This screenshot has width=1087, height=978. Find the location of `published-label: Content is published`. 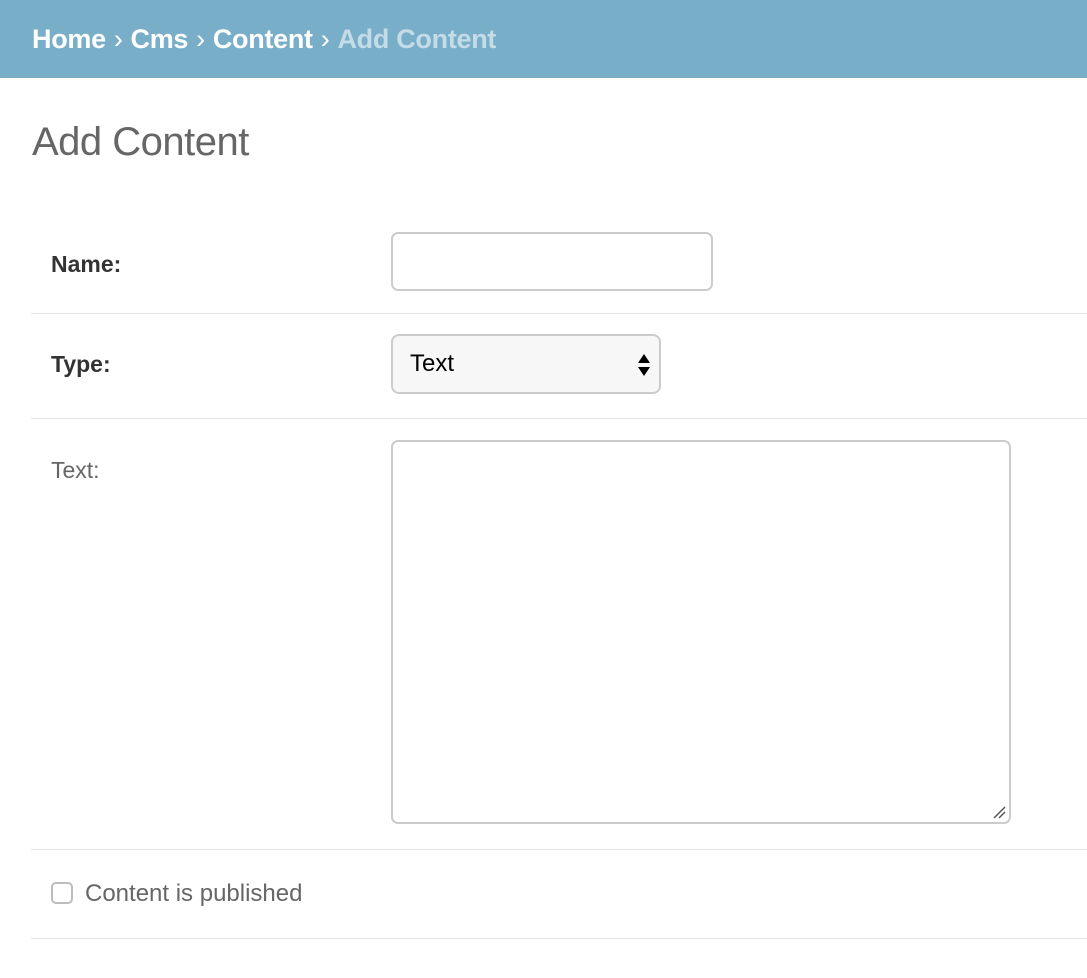

published-label: Content is published is located at coordinates (193, 894).